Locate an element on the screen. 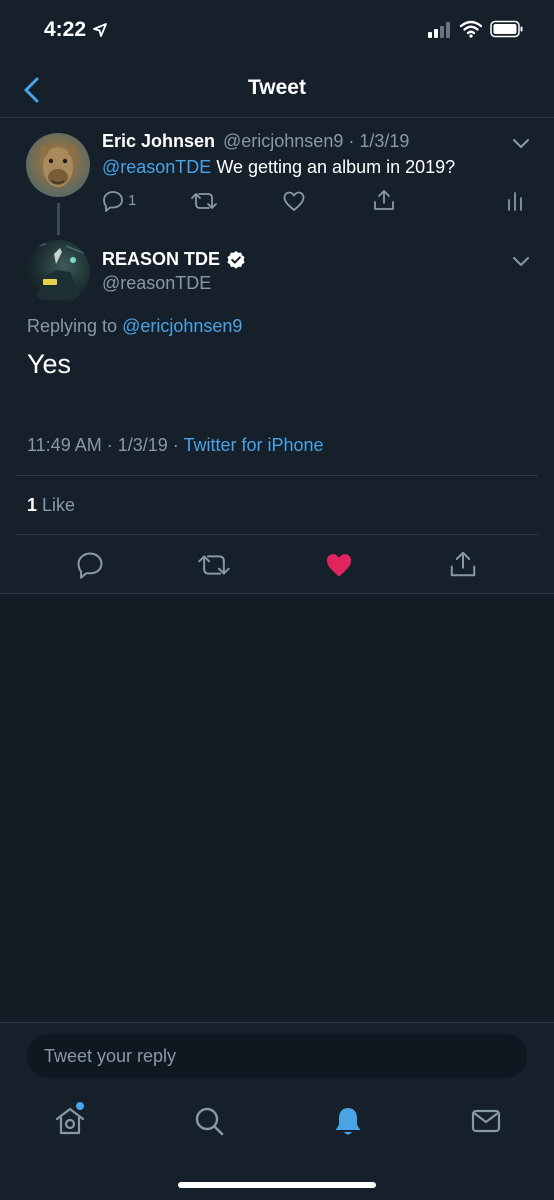  replying-to-line: Replying to @ericjohnsen9 is located at coordinates (134, 326).